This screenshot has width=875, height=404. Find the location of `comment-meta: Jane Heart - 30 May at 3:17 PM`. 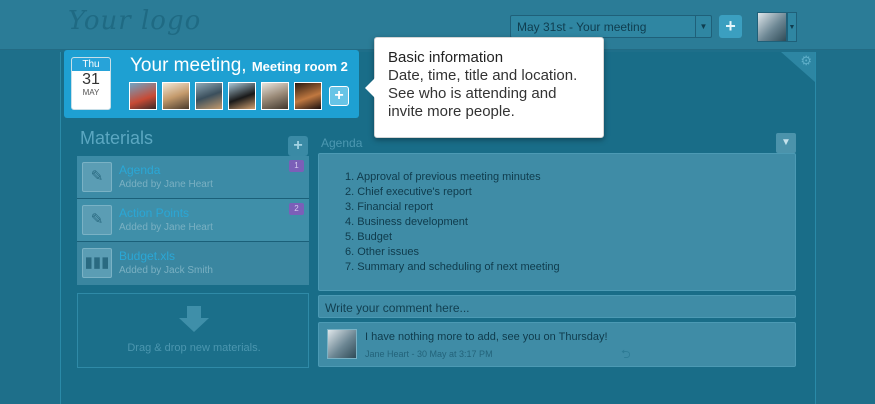

comment-meta: Jane Heart - 30 May at 3:17 PM is located at coordinates (429, 354).